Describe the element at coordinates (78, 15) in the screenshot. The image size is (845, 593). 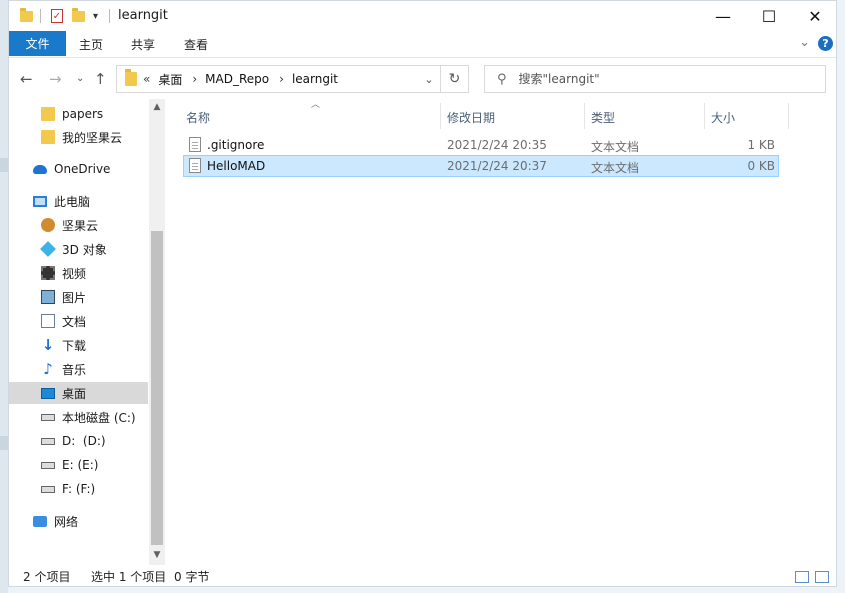
I see `new-folder-icon` at that location.